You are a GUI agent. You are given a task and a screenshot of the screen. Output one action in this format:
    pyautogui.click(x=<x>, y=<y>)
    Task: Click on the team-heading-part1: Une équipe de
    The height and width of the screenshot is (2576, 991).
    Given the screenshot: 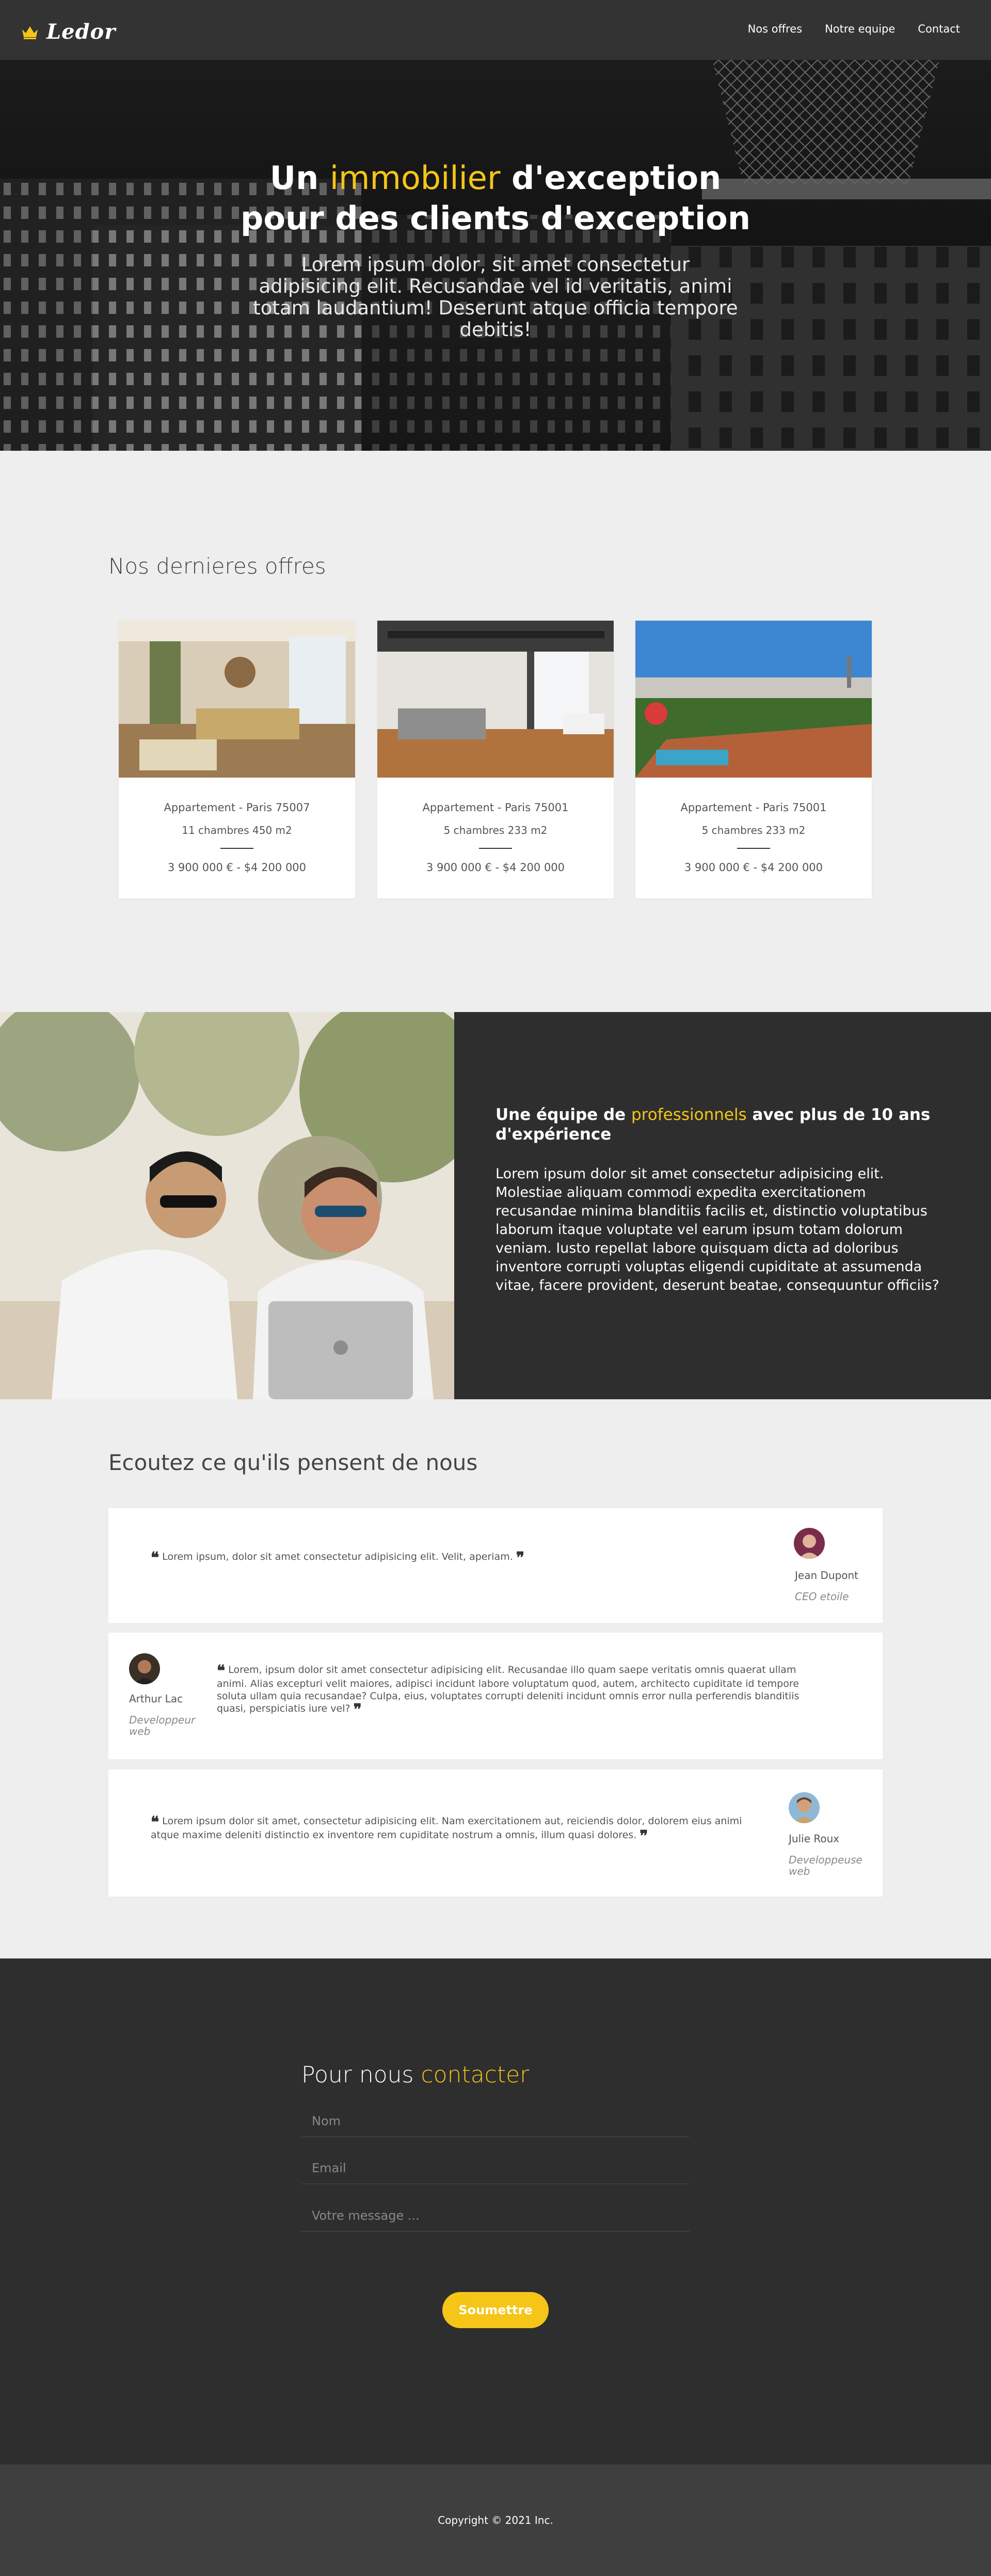 What is the action you would take?
    pyautogui.click(x=563, y=1115)
    